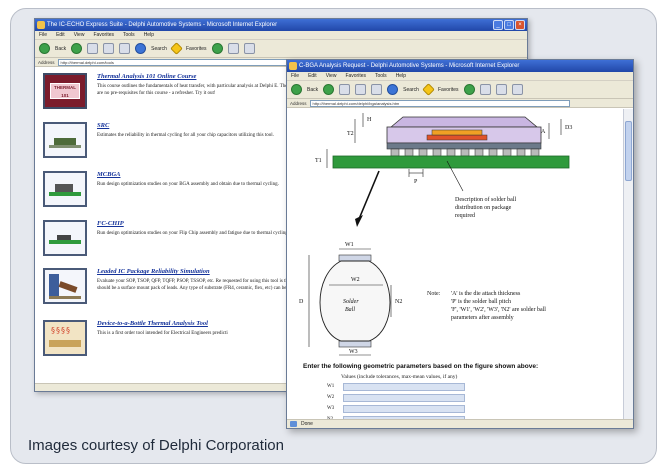 The height and width of the screenshot is (472, 667). Describe the element at coordinates (350, 310) in the screenshot. I see `label-ball: Ball` at that location.